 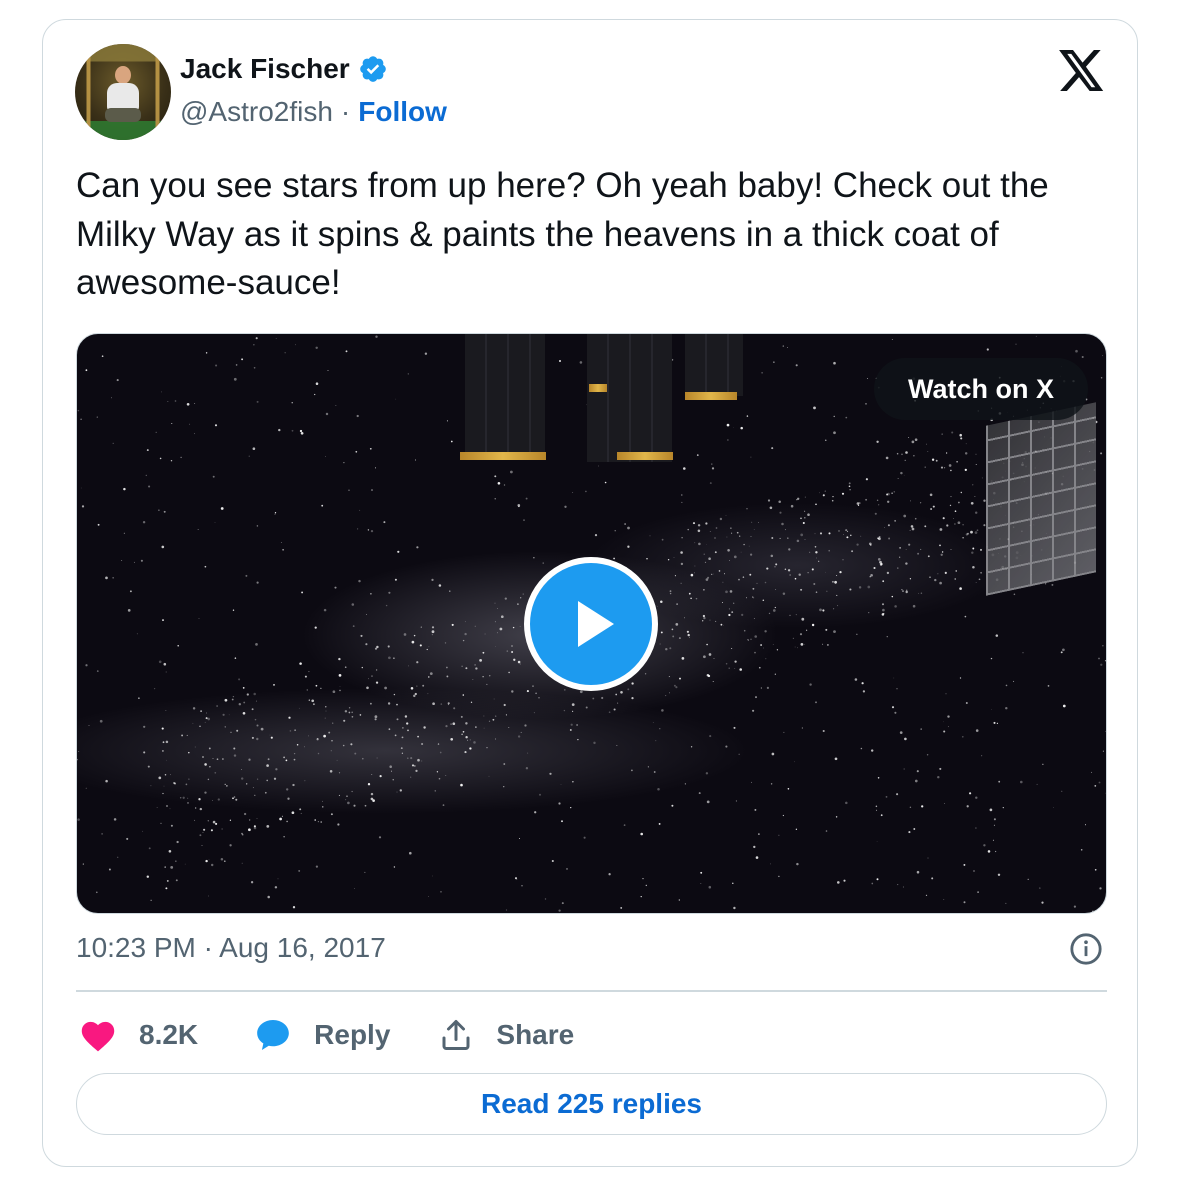 What do you see at coordinates (352, 1034) in the screenshot?
I see `reply-label: Reply` at bounding box center [352, 1034].